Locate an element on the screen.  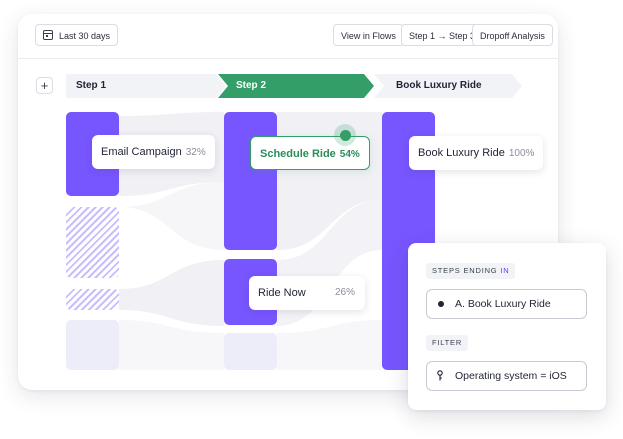
node-label: Email Campaign is located at coordinates (141, 152).